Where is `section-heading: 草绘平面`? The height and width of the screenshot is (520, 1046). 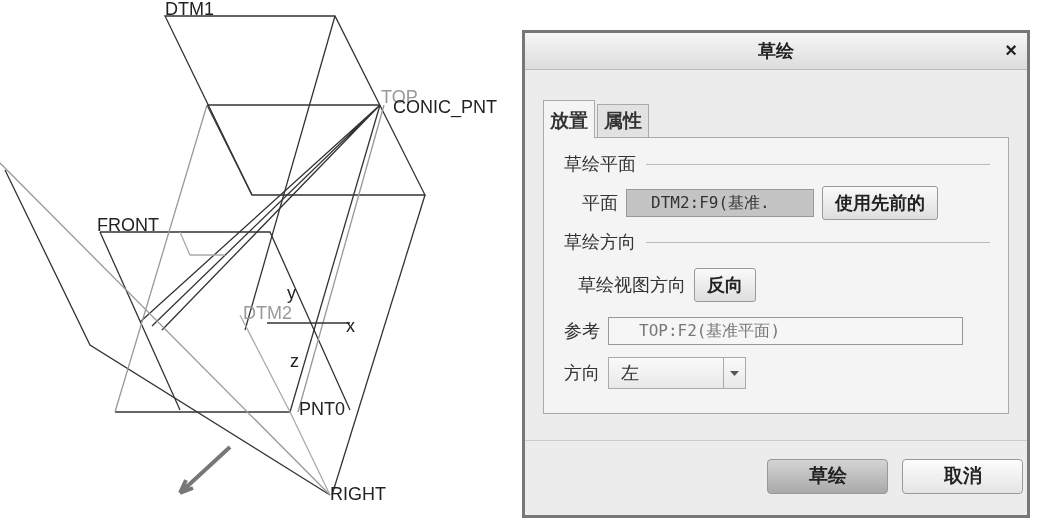 section-heading: 草绘平面 is located at coordinates (600, 164).